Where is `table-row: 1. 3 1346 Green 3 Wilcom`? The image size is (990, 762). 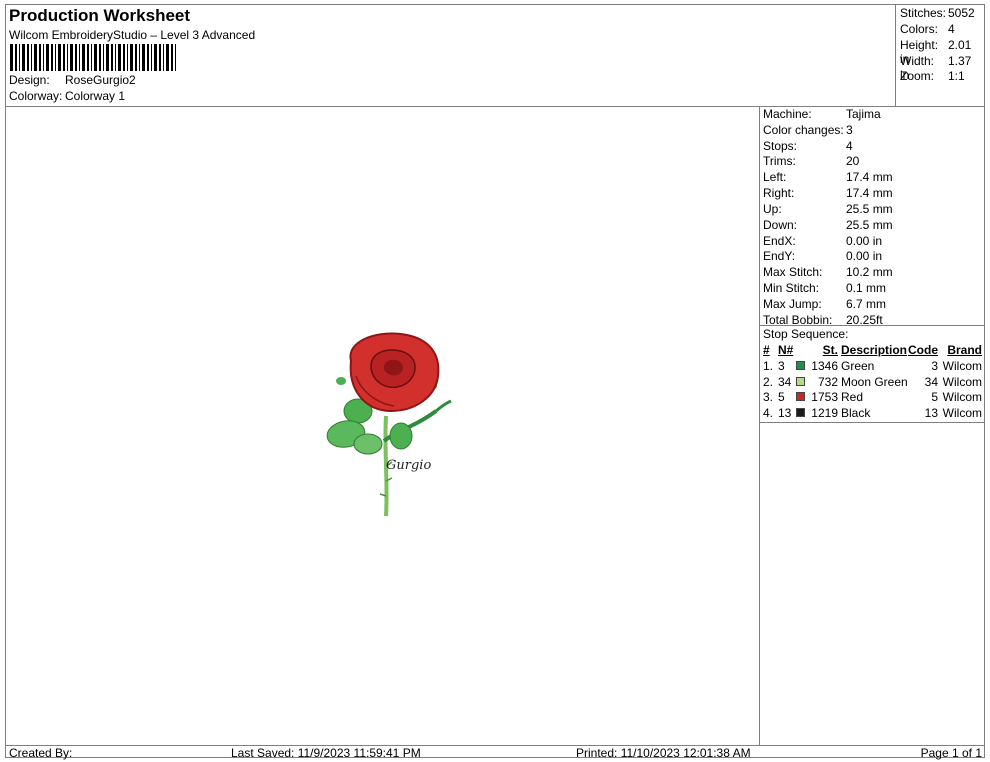
table-row: 1. 3 1346 Green 3 Wilcom is located at coordinates (871, 366).